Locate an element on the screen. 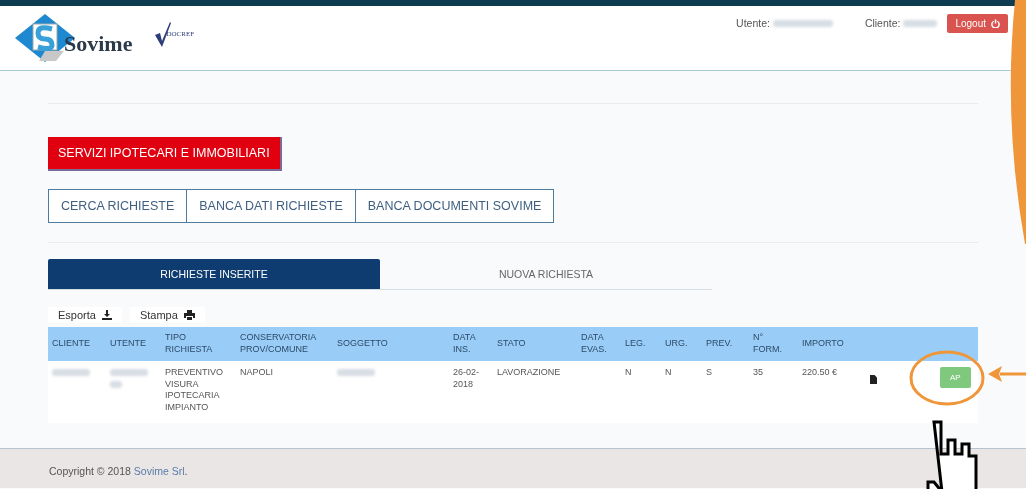 This screenshot has width=1026, height=489. section-button: SERVIZI IPOTECARI E IMMOBILIARI is located at coordinates (165, 154).